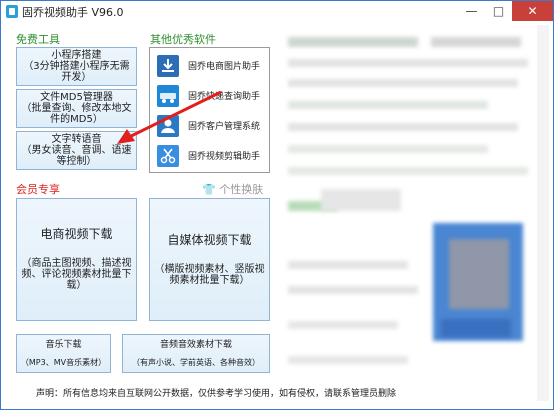 The width and height of the screenshot is (554, 410). Describe the element at coordinates (12, 11) in the screenshot. I see `app-logo-icon` at that location.